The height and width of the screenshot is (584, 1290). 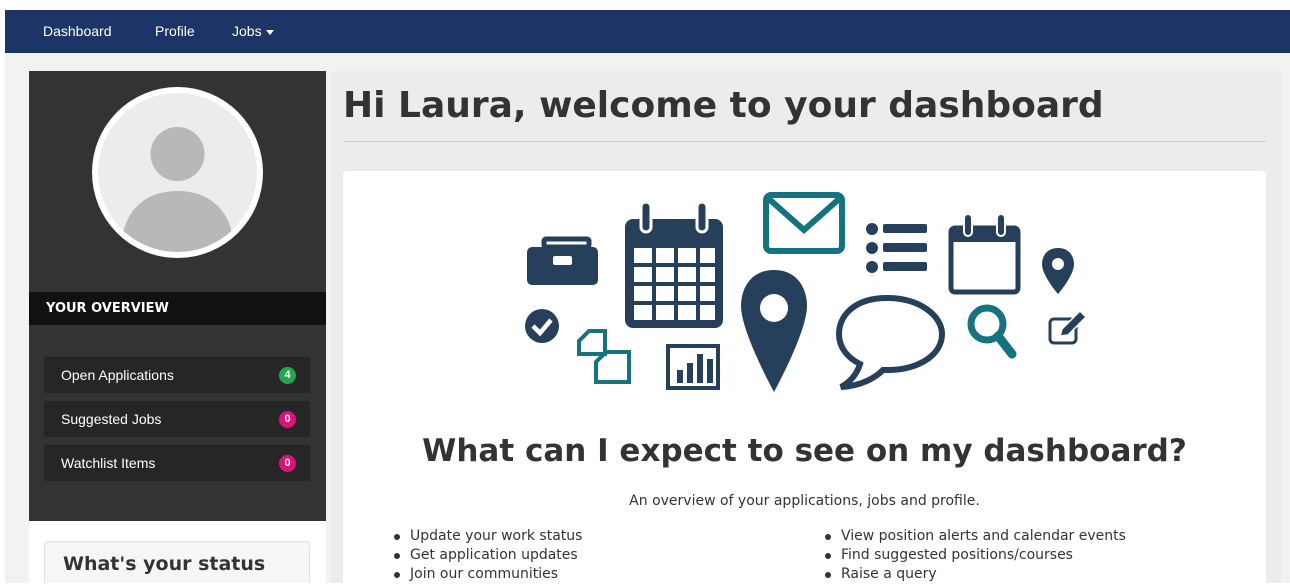 I want to click on overview-item-label: Open Applications, so click(x=117, y=375).